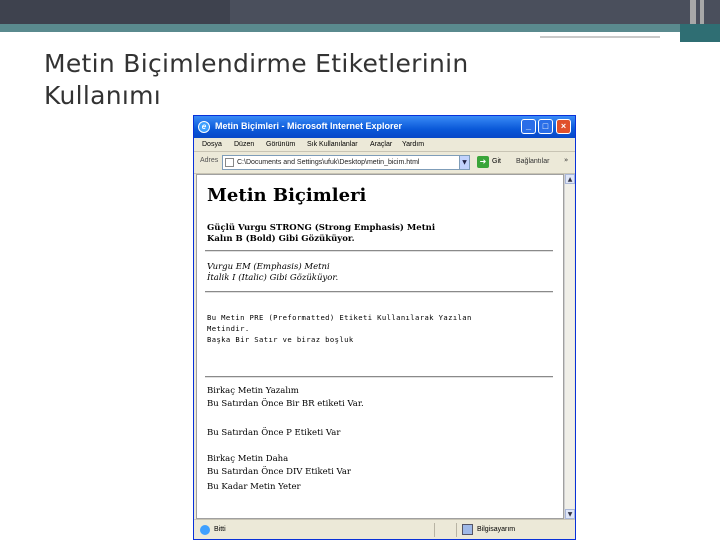 This screenshot has height=540, width=720. What do you see at coordinates (279, 472) in the screenshot?
I see `plain-text-line: Bu Satırdan Önce DIV Etiketi Var` at bounding box center [279, 472].